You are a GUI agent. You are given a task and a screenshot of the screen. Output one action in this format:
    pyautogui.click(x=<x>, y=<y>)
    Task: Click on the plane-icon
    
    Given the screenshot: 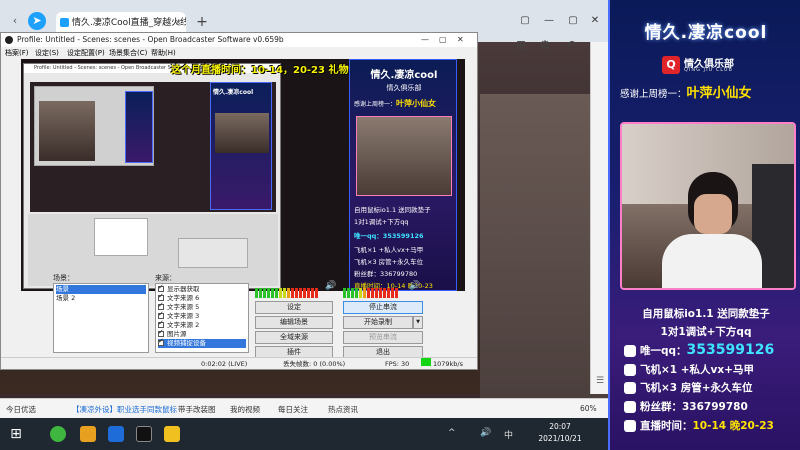 What is the action you would take?
    pyautogui.click(x=630, y=370)
    